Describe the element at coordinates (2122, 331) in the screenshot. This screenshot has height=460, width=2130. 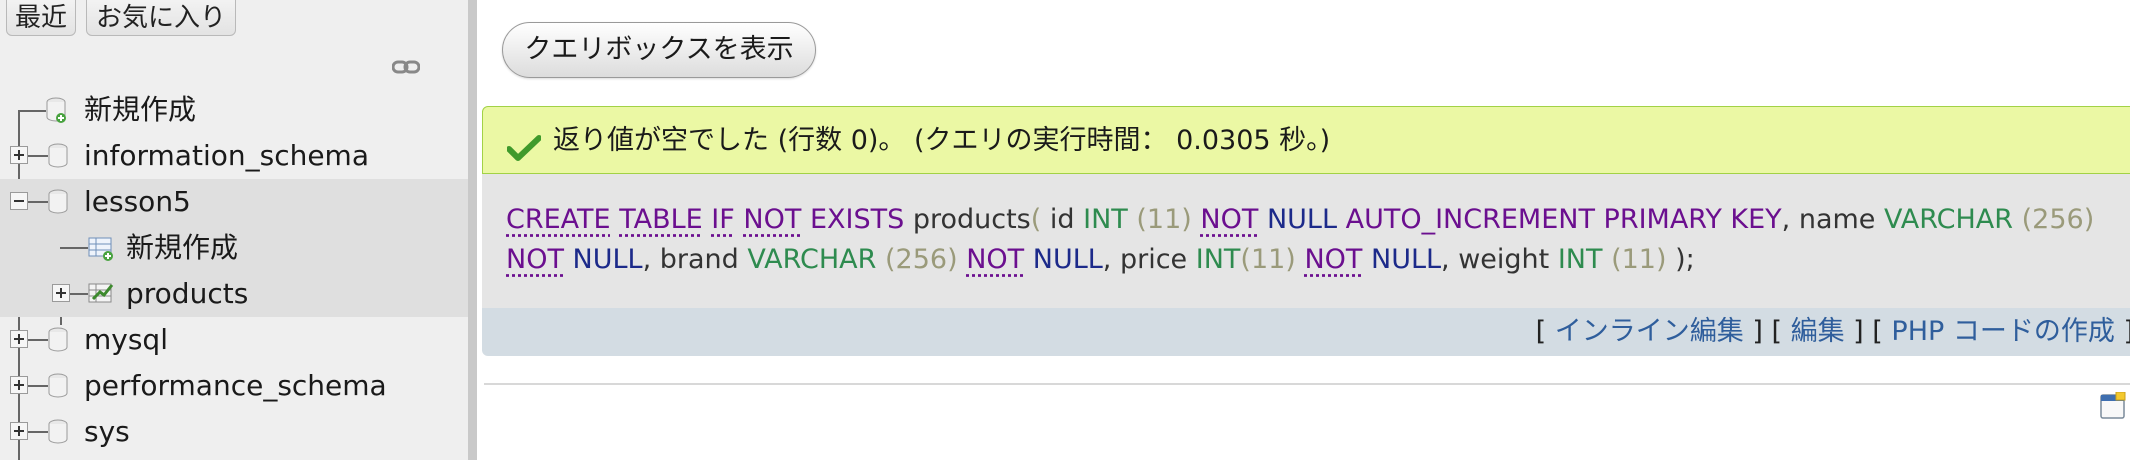
I see `bracket: ]` at that location.